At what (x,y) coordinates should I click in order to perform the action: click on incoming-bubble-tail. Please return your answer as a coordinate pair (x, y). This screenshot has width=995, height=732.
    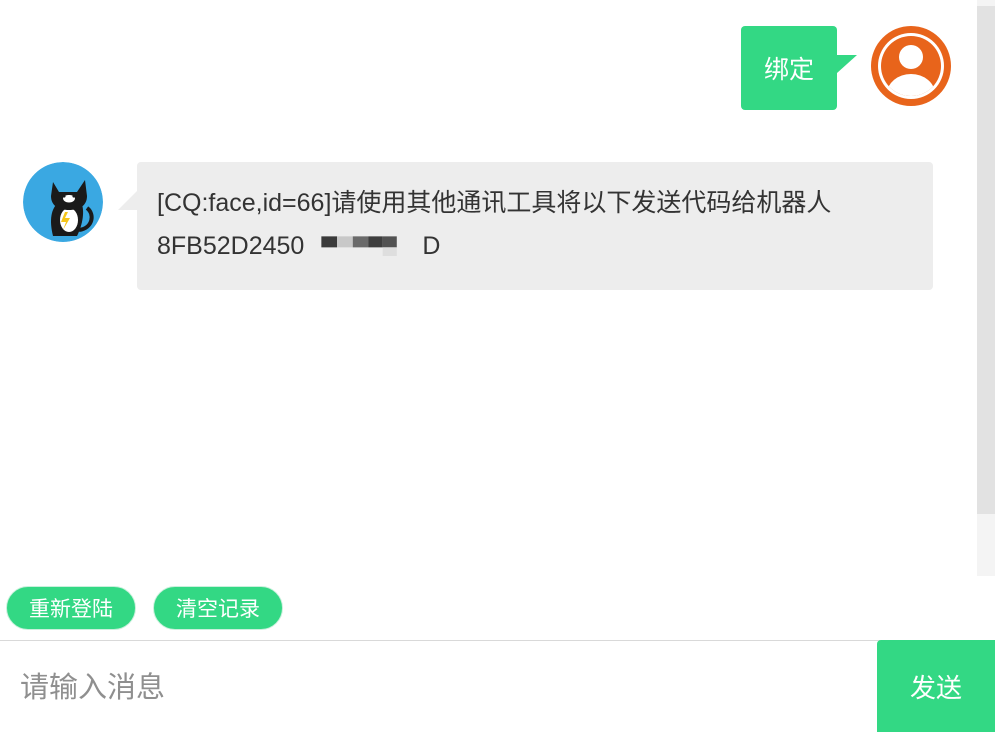
    Looking at the image, I should click on (128, 200).